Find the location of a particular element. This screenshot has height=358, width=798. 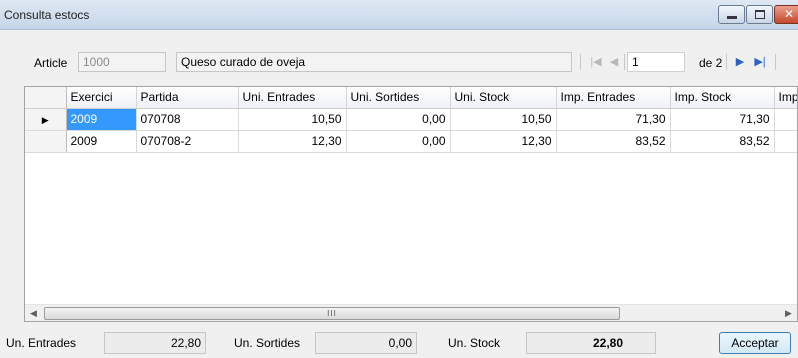

maximize-button is located at coordinates (759, 14).